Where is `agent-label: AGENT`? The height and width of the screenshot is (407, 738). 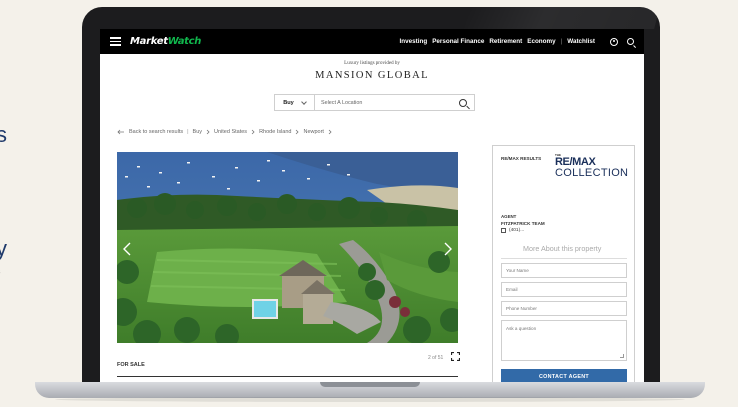 agent-label: AGENT is located at coordinates (509, 216).